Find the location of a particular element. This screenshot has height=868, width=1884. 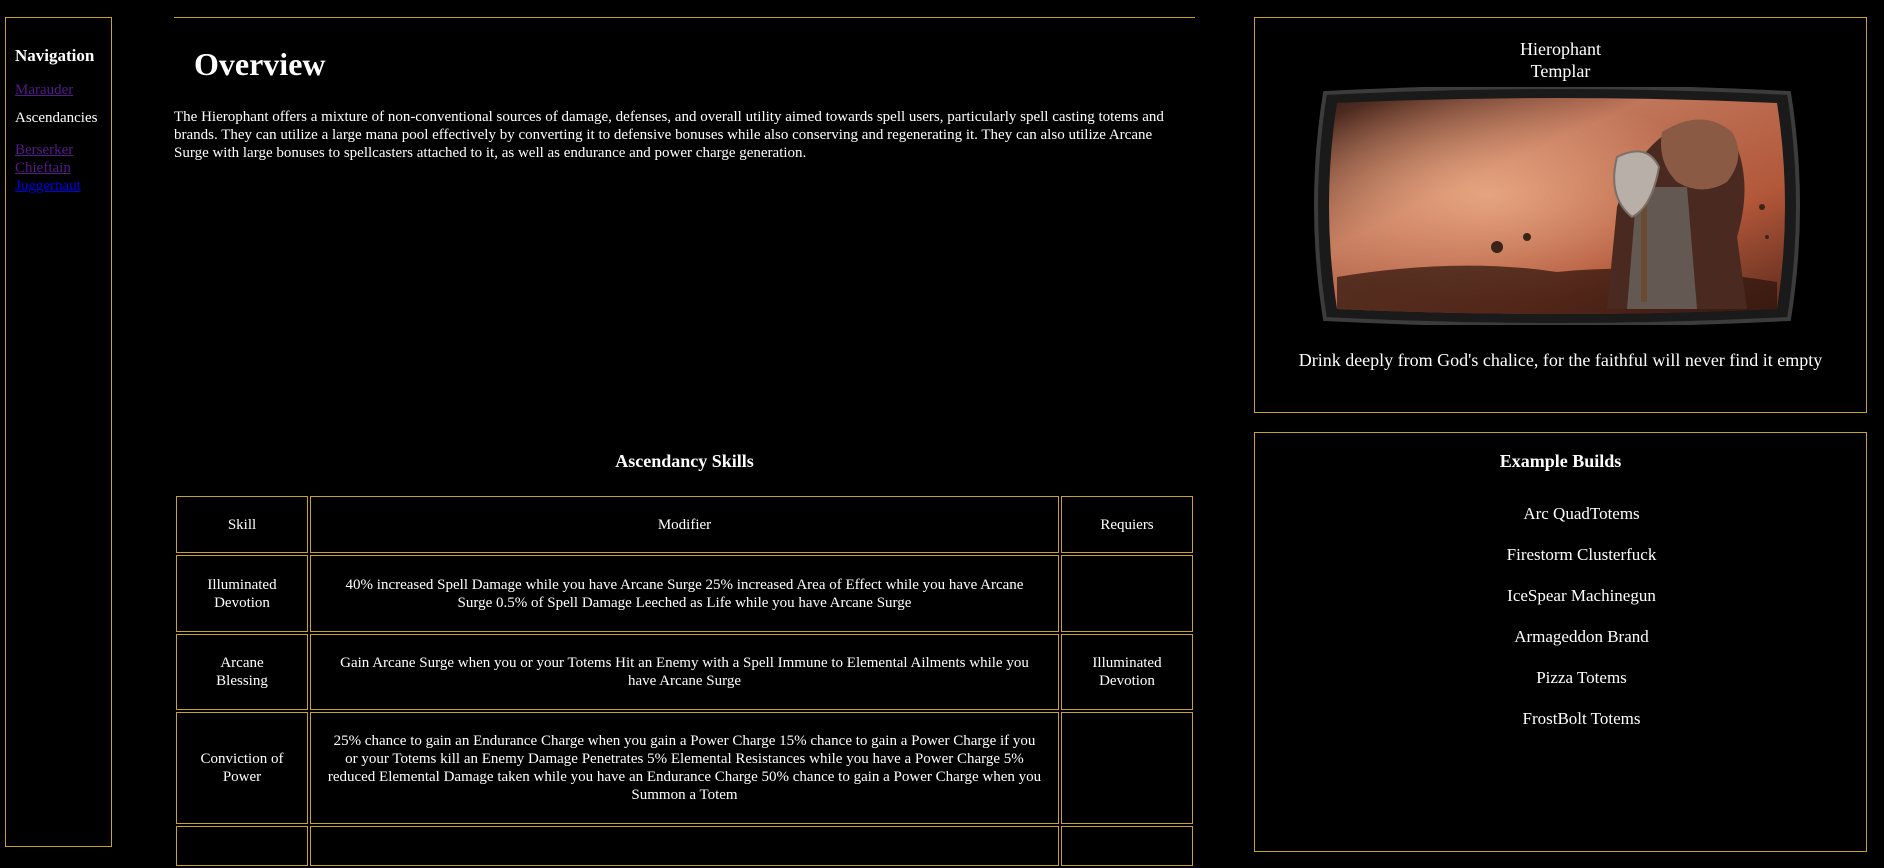

nav-link-berserker: Berserker is located at coordinates (63, 150).